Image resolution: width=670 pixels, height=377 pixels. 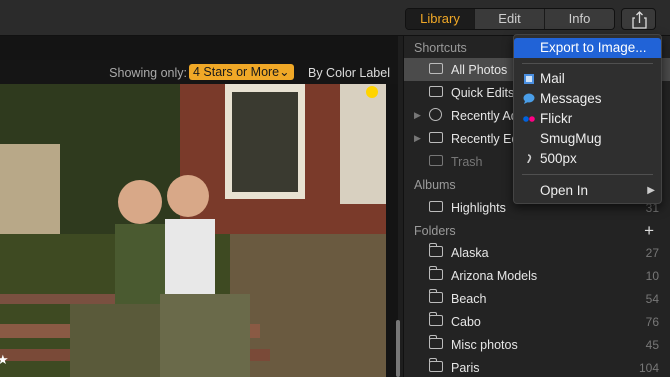 What do you see at coordinates (483, 93) in the screenshot?
I see `sidebar-item-label: Quick Edits` at bounding box center [483, 93].